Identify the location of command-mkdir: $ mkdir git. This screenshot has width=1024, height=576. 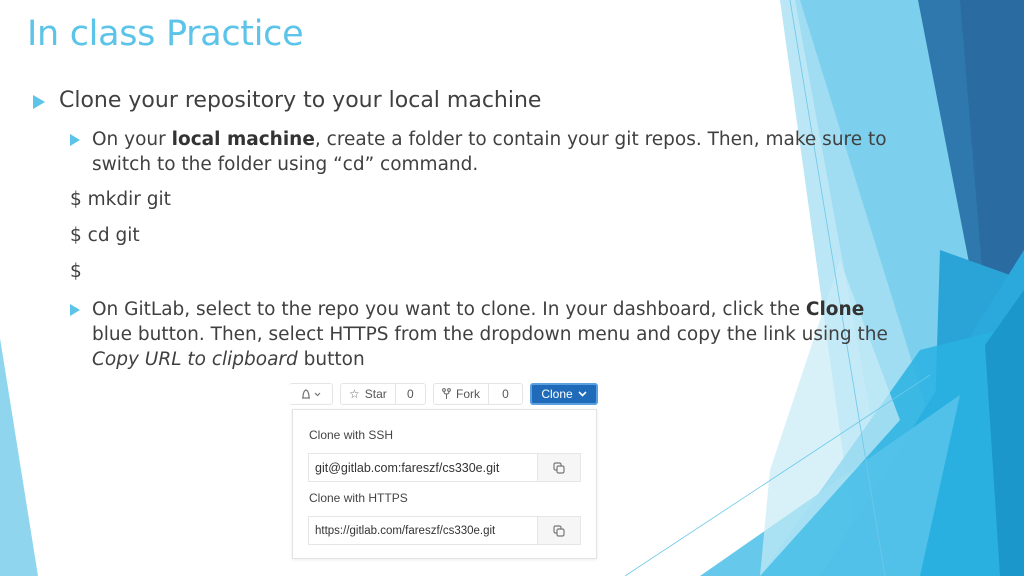
(120, 199).